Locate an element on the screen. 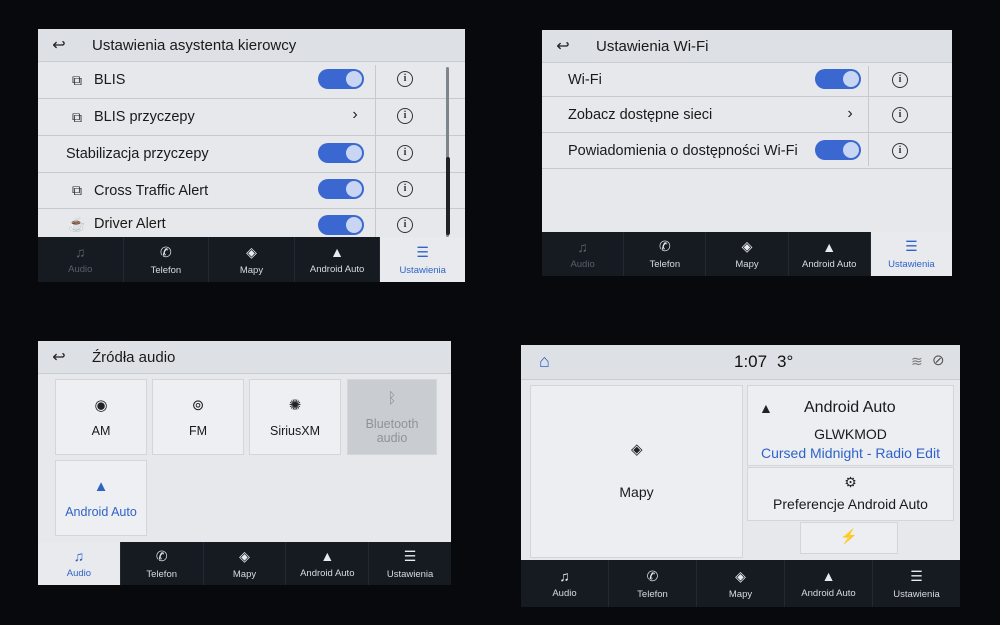 The height and width of the screenshot is (625, 1000). status-bar: ⌂ 1:07 3° ≋ ⊘ is located at coordinates (740, 362).